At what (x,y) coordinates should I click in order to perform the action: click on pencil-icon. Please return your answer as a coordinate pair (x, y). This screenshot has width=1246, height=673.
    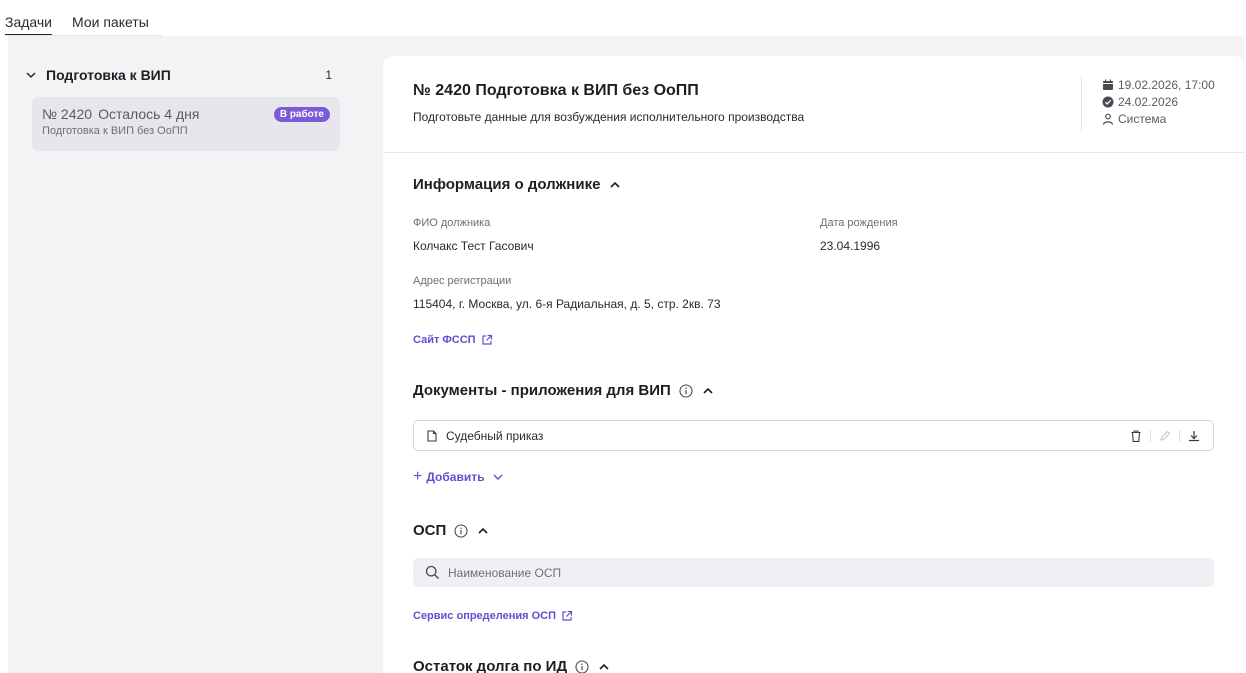
    Looking at the image, I should click on (1165, 436).